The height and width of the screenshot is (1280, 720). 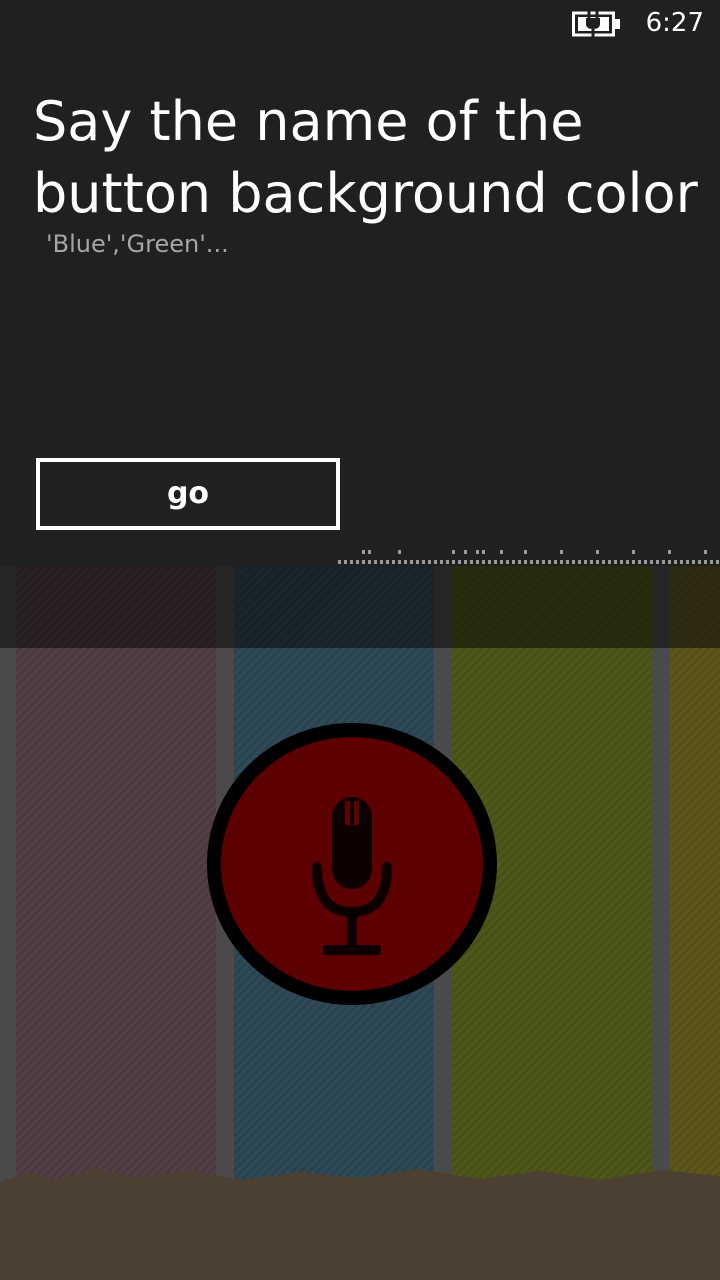 I want to click on go-button: go, so click(x=188, y=494).